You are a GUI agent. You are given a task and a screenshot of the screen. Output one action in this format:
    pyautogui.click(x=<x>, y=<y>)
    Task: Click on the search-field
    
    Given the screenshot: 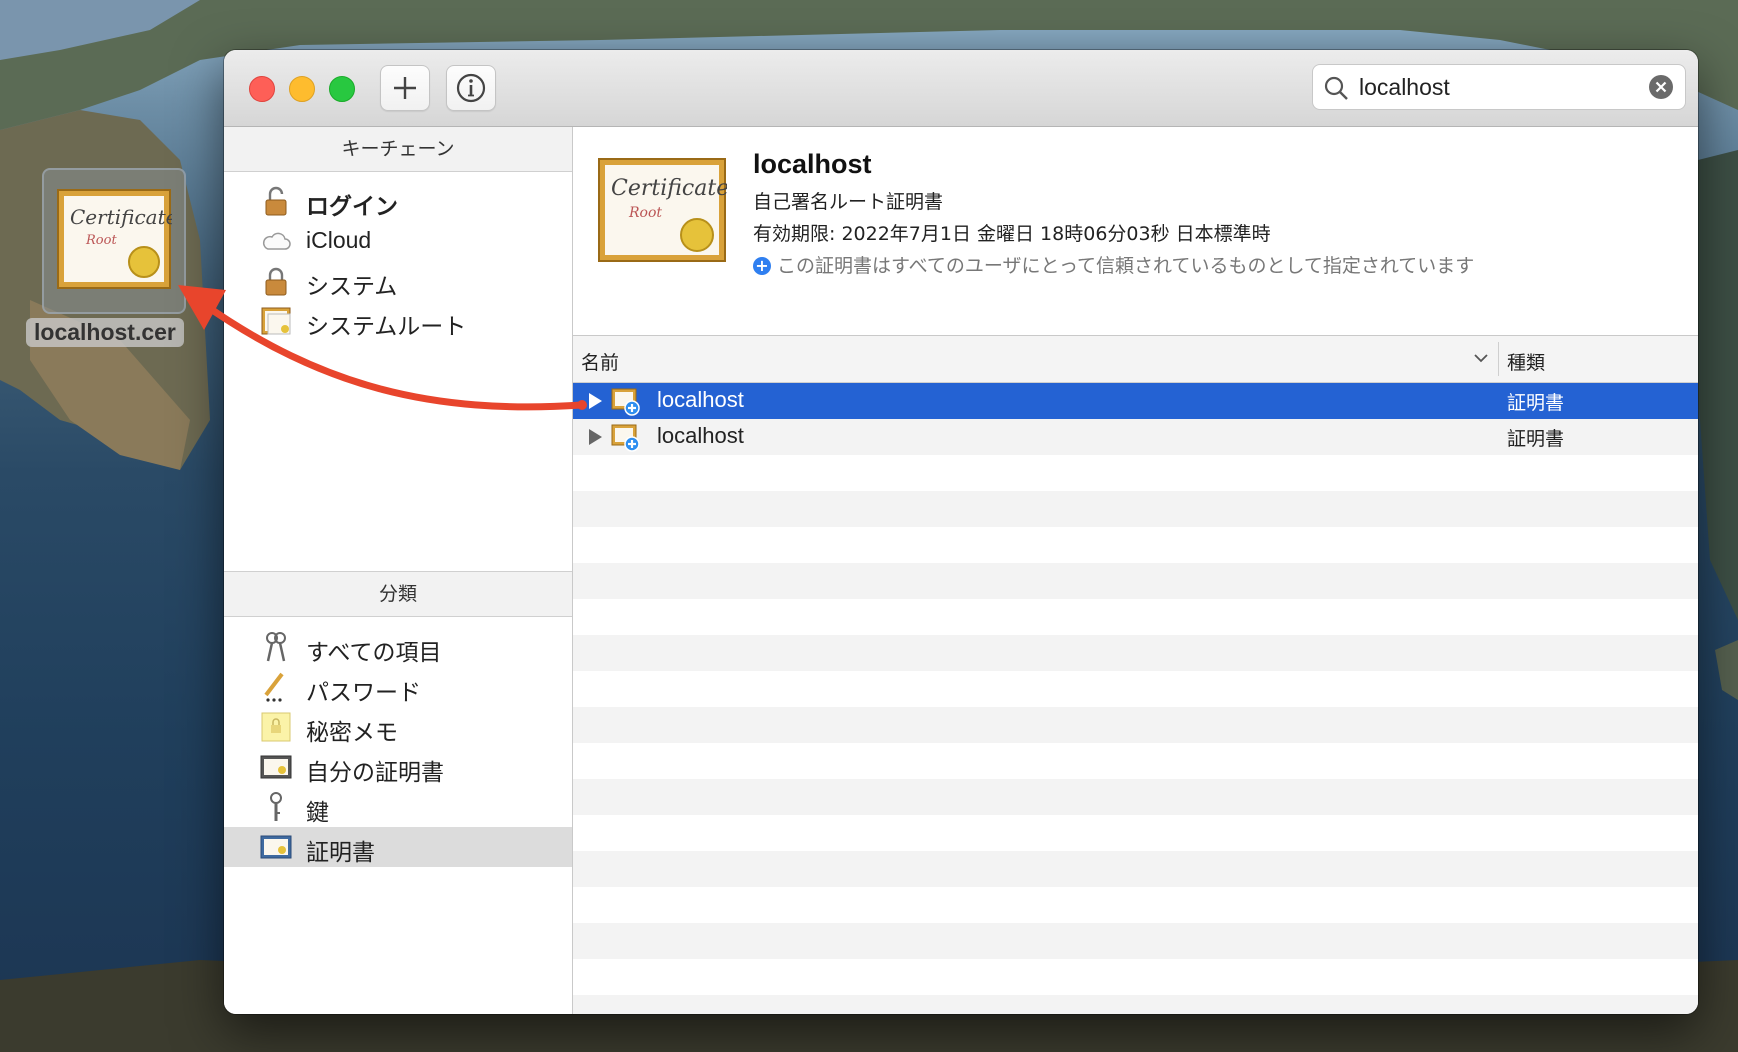 What is the action you would take?
    pyautogui.click(x=1499, y=87)
    